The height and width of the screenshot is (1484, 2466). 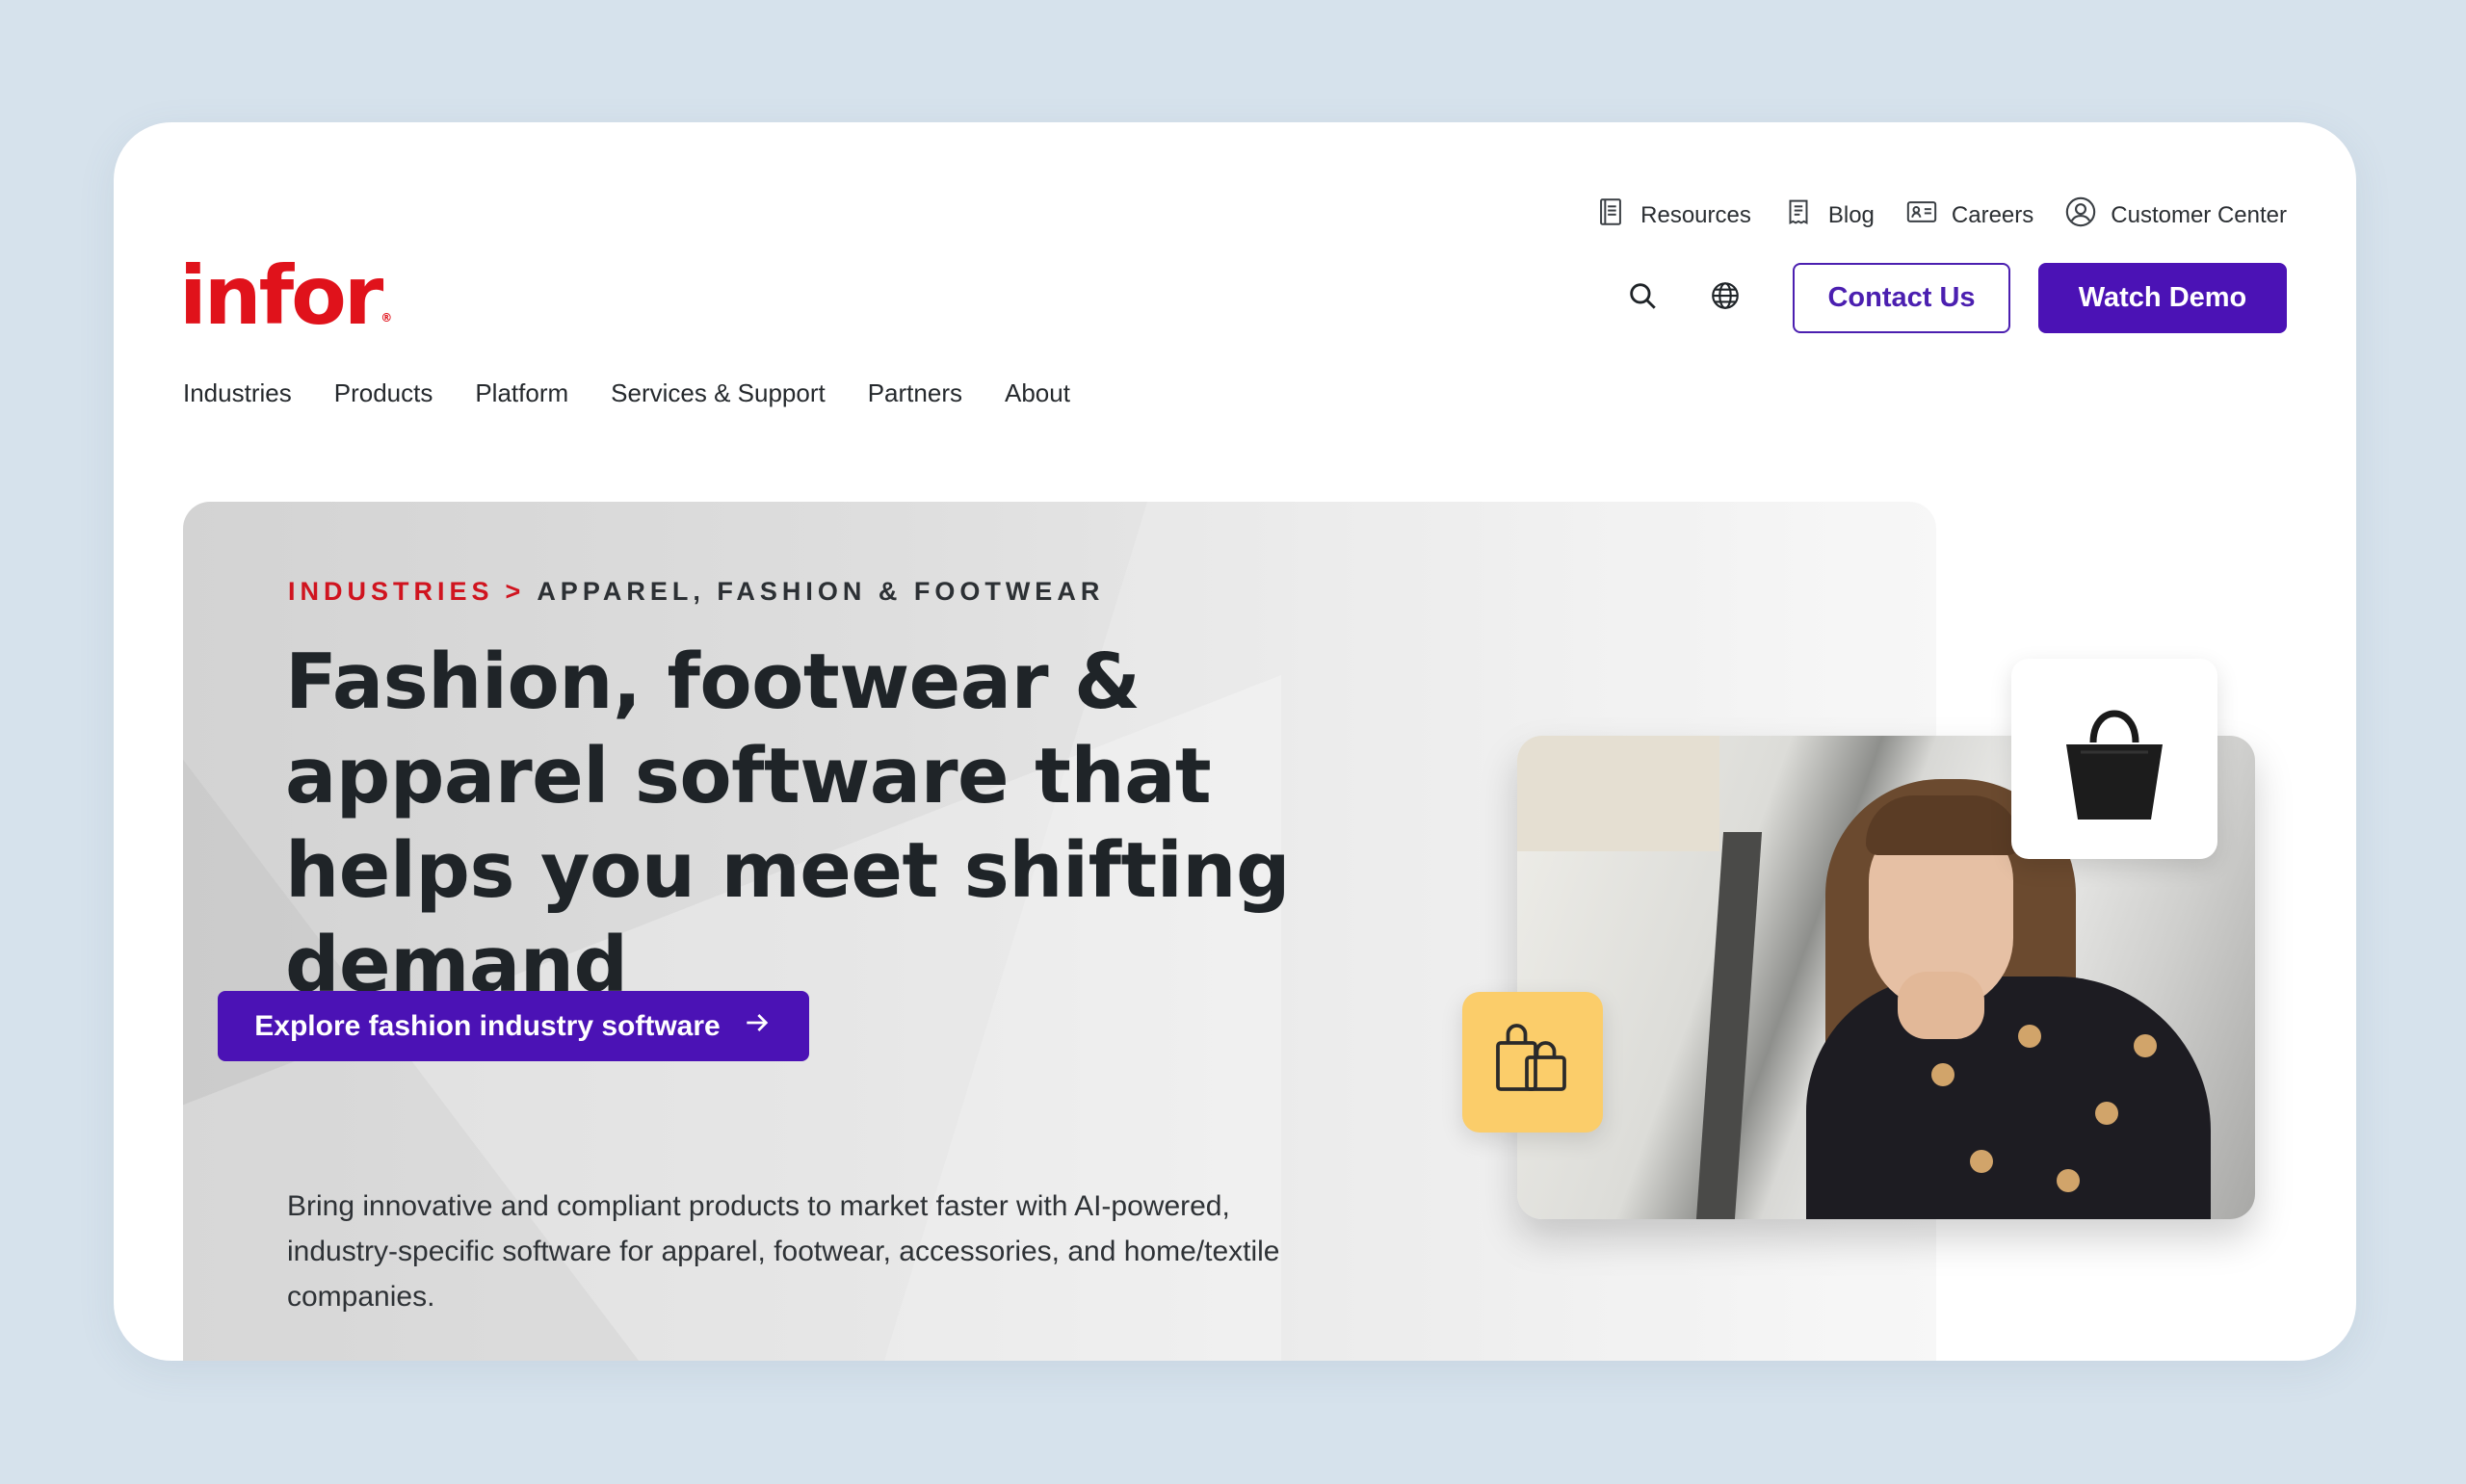 I want to click on blog-link: Blog, so click(x=1828, y=215).